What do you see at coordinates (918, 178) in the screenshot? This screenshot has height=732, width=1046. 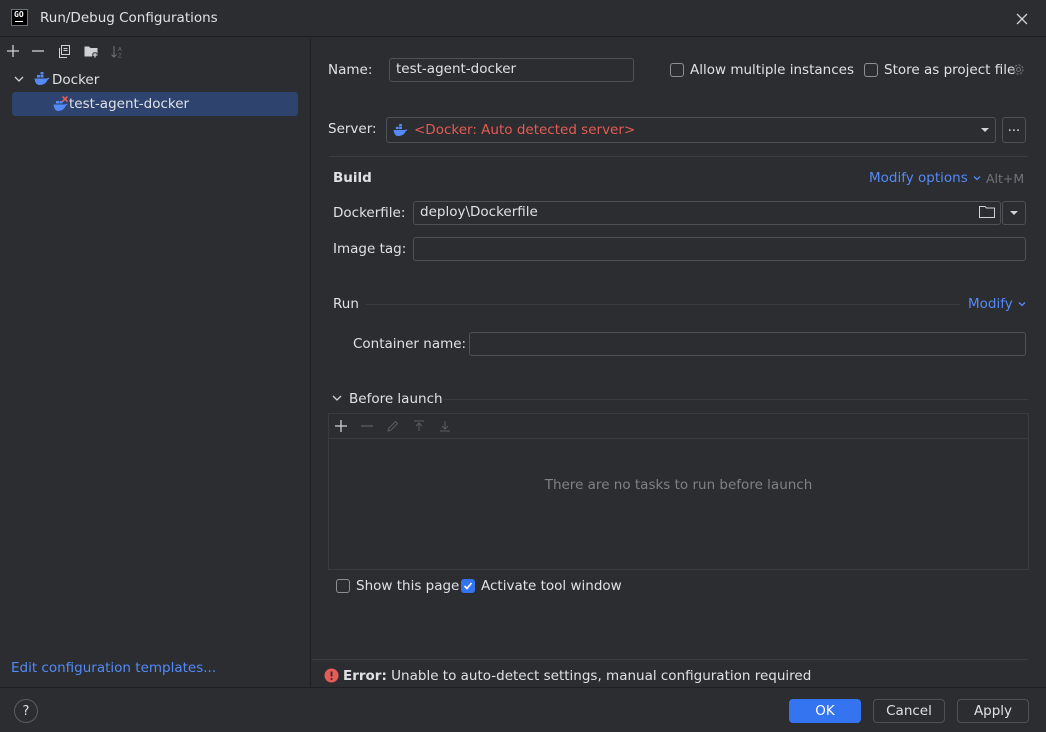 I see `modify-options-label: Modify options` at bounding box center [918, 178].